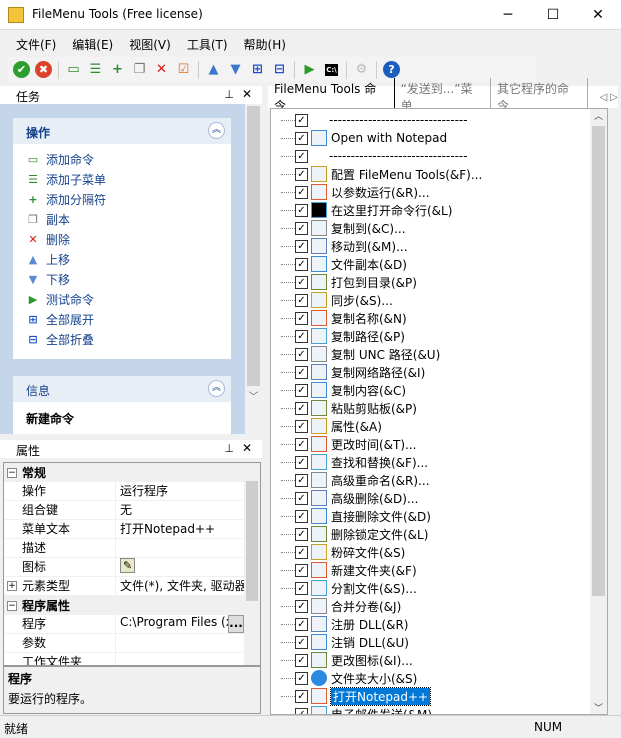 This screenshot has width=621, height=738. Describe the element at coordinates (122, 339) in the screenshot. I see `task-item: ⊟ 全部折叠` at that location.